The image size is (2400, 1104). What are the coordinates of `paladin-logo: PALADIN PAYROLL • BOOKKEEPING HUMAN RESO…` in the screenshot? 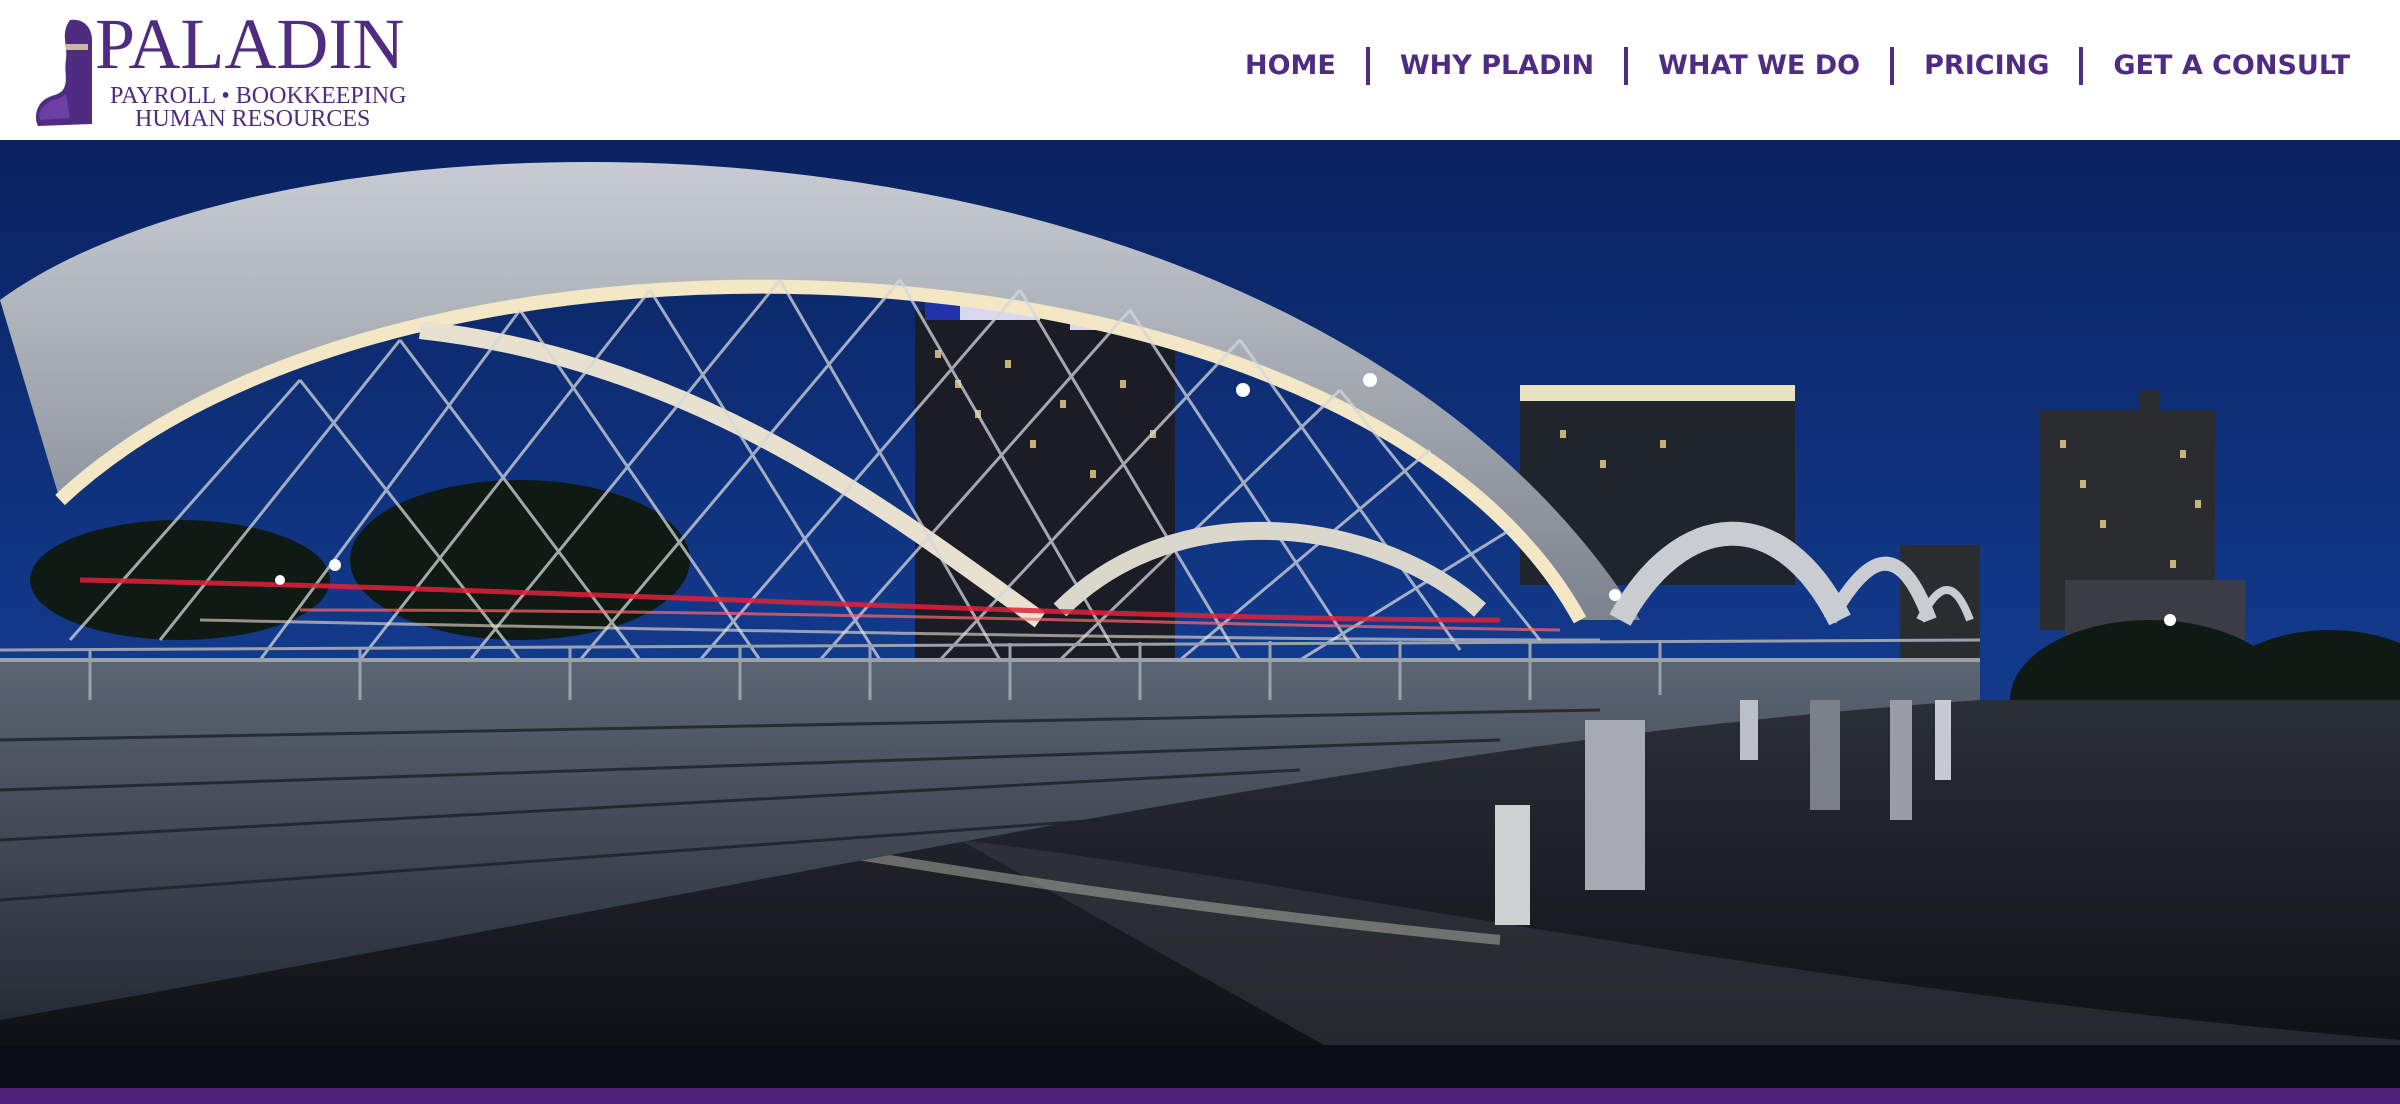 It's located at (230, 71).